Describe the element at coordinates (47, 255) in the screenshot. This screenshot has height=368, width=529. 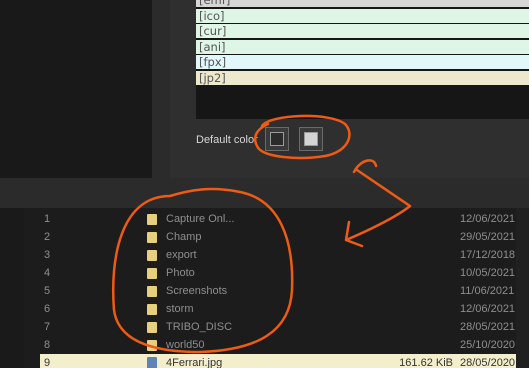
I see `row-index: 3` at that location.